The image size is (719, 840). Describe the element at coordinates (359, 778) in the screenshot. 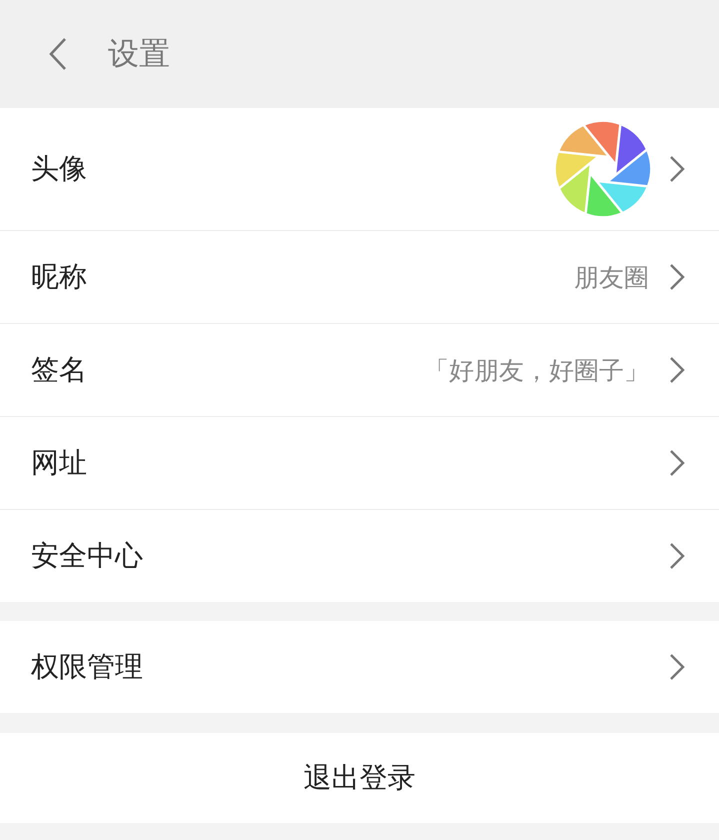

I see `logout-button: 退出登录` at that location.